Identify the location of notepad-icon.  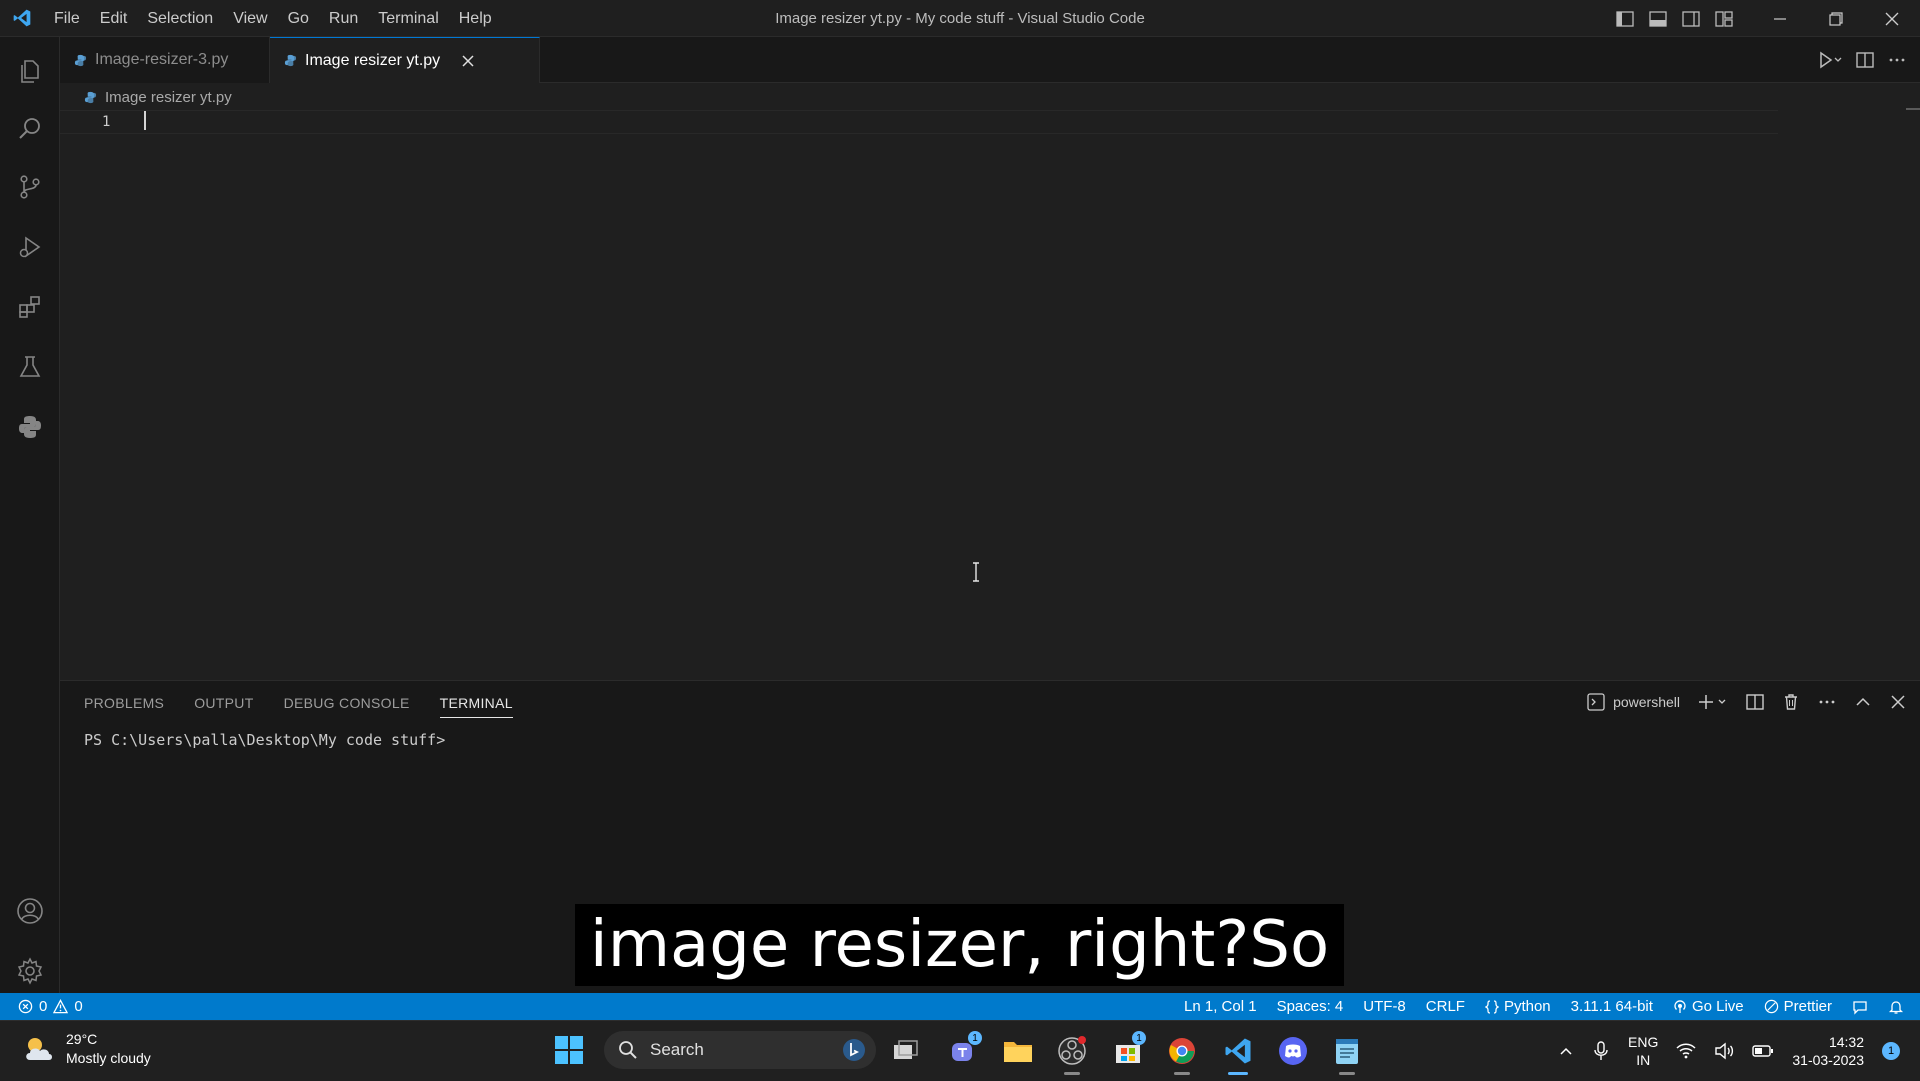
(1347, 1053).